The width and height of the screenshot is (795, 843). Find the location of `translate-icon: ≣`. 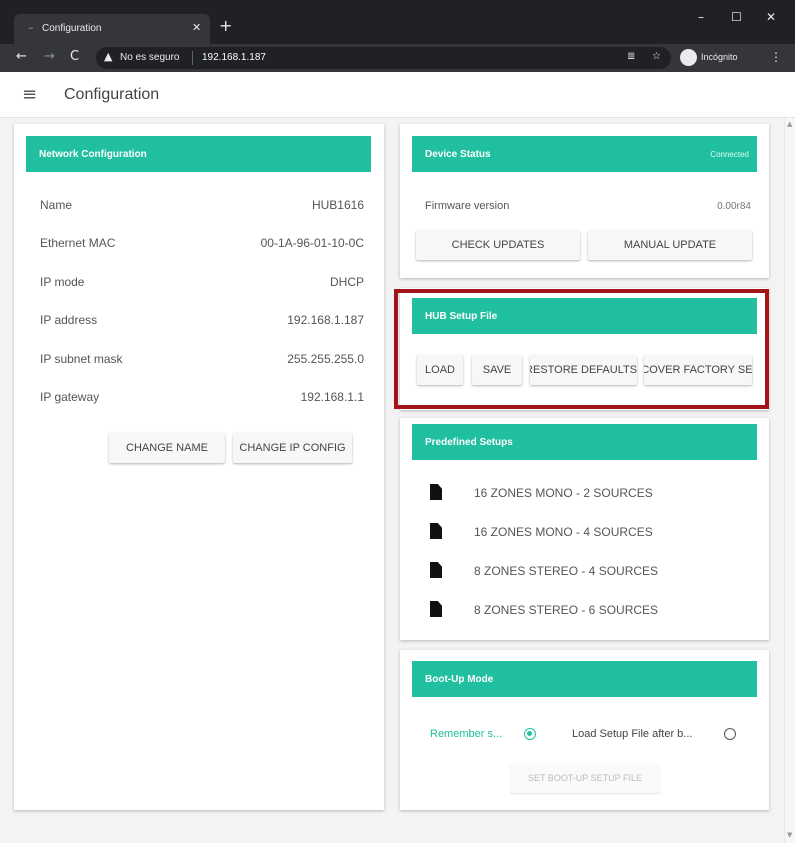

translate-icon: ≣ is located at coordinates (631, 56).